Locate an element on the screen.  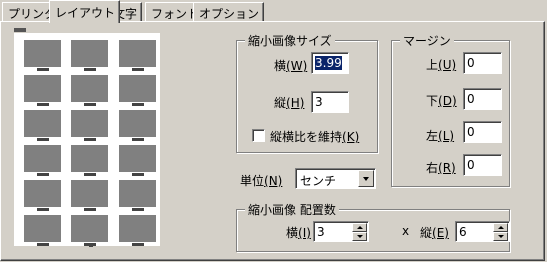
unit-select: センチ is located at coordinates (335, 178).